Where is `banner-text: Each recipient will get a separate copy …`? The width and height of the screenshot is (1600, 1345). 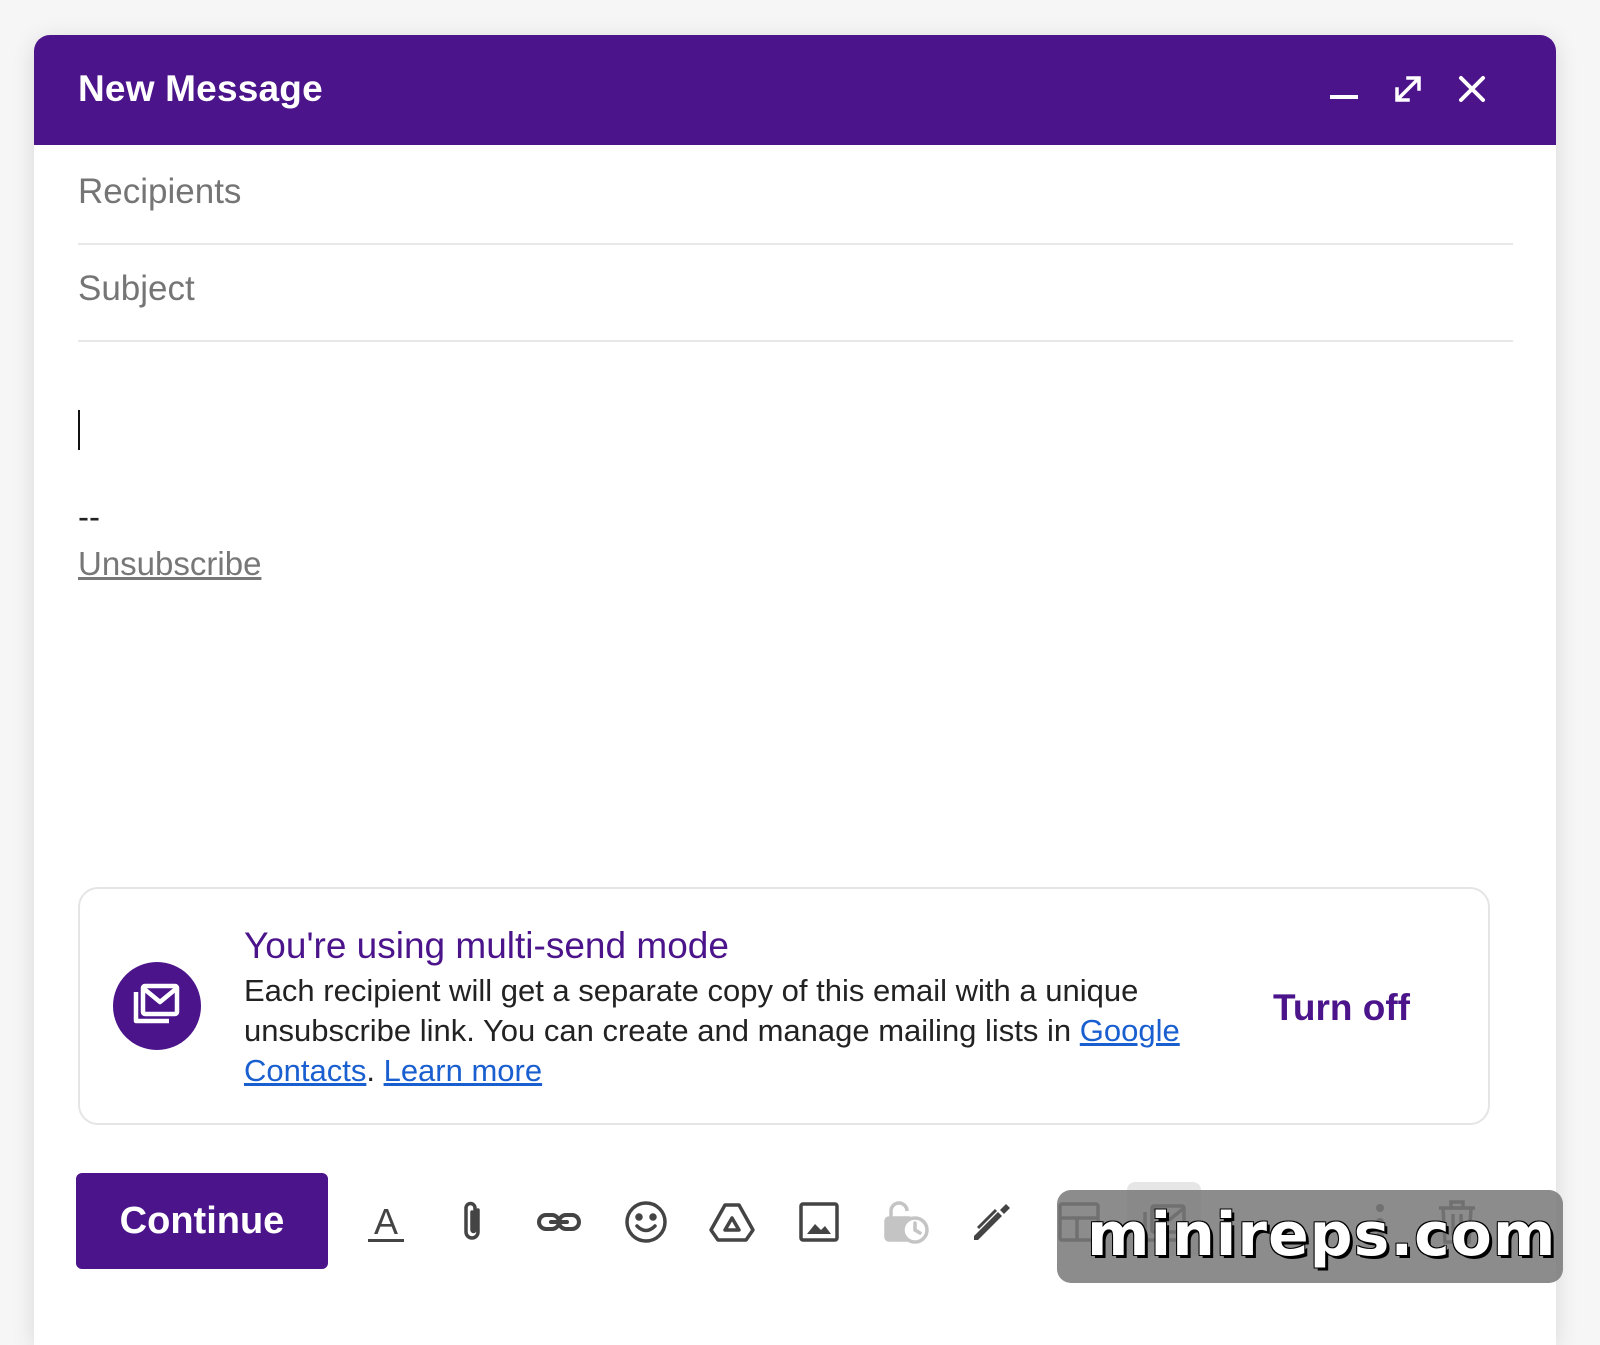 banner-text: Each recipient will get a separate copy … is located at coordinates (691, 1010).